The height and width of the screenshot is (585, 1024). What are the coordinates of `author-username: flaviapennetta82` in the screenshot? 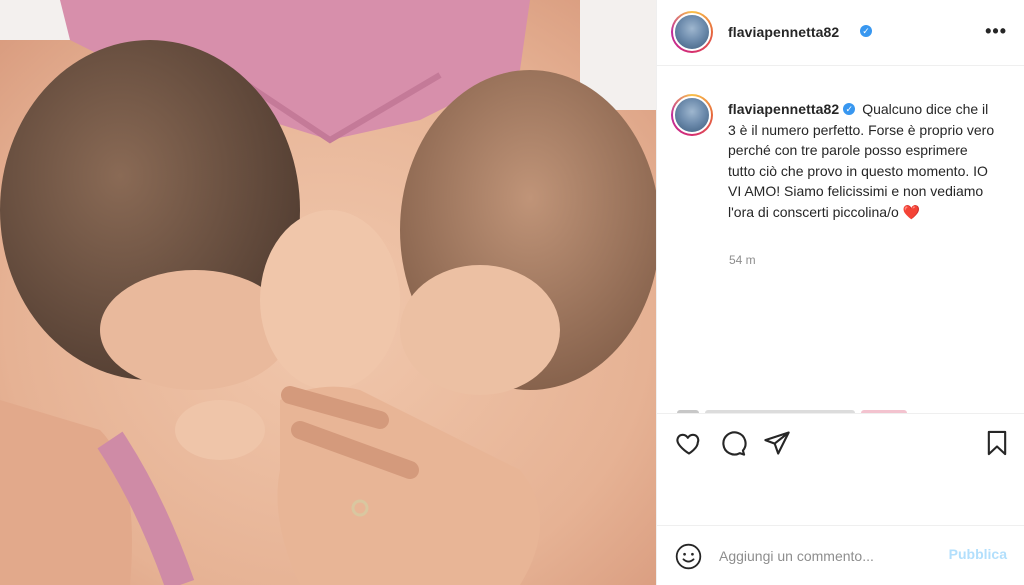 It's located at (783, 32).